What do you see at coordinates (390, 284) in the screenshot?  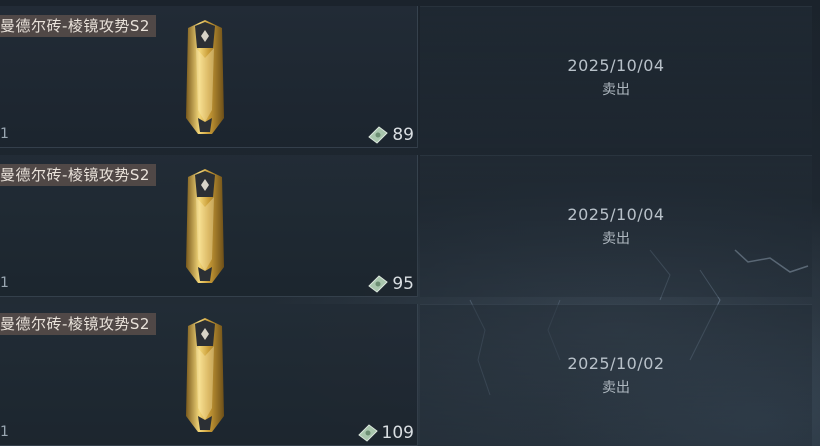 I see `item-price: 95` at bounding box center [390, 284].